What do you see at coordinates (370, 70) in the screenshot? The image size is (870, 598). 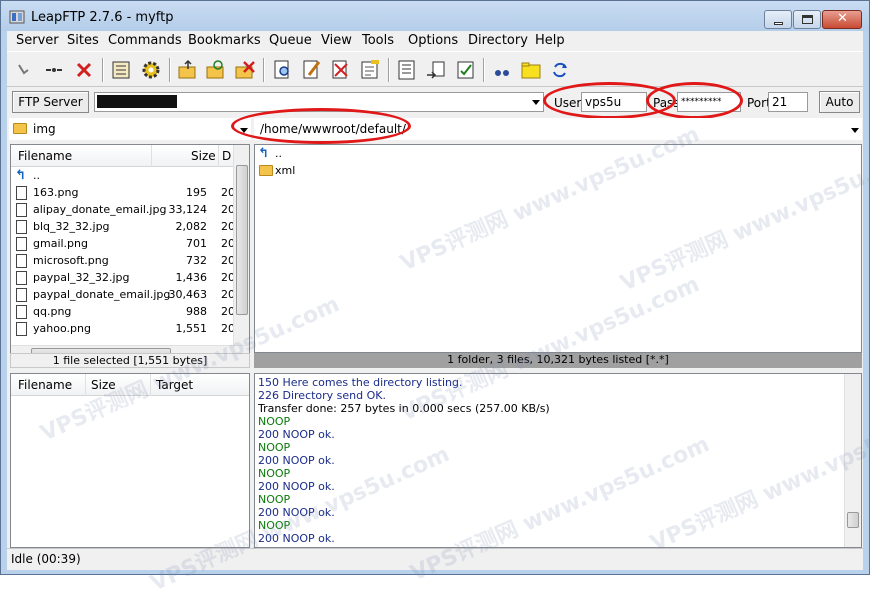 I see `properties-icon` at bounding box center [370, 70].